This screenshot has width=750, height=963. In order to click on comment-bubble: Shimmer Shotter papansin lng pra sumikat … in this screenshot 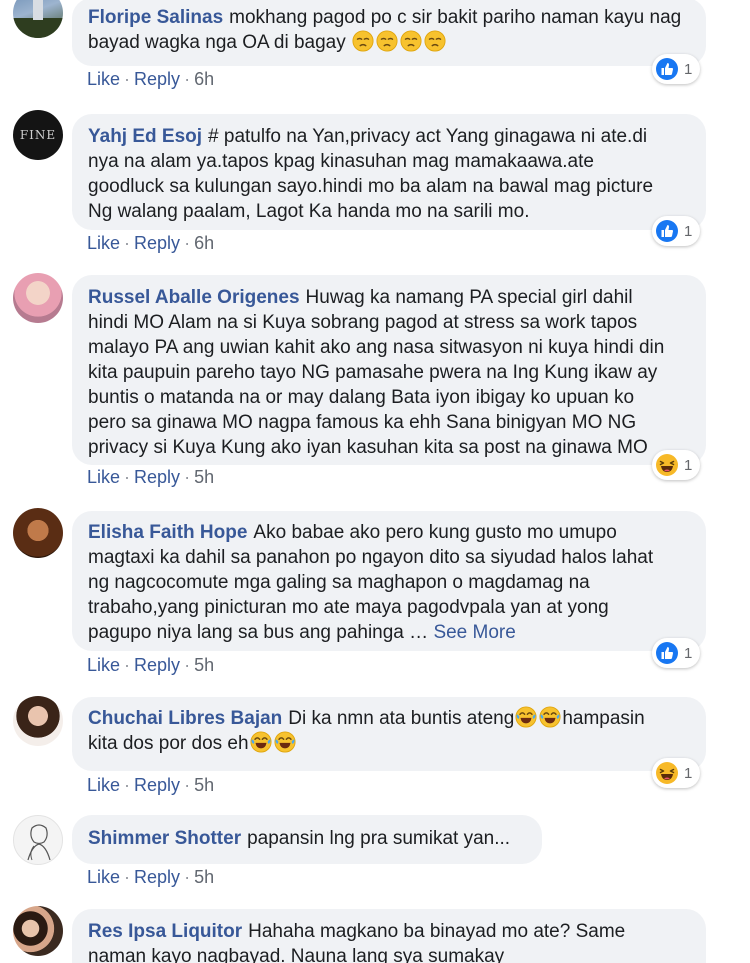, I will do `click(307, 839)`.